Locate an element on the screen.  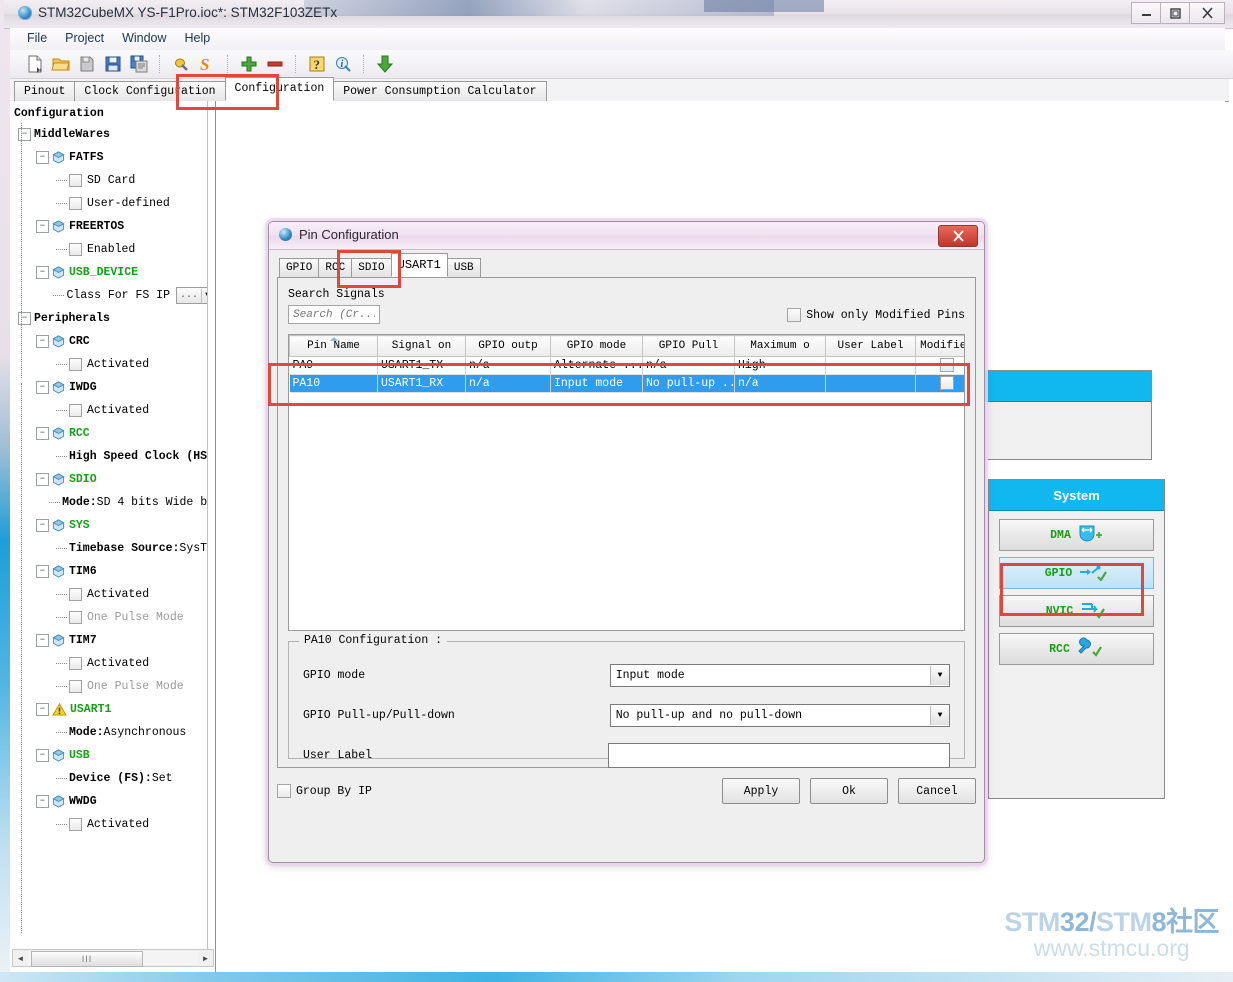
zoom-in-icon is located at coordinates (249, 64).